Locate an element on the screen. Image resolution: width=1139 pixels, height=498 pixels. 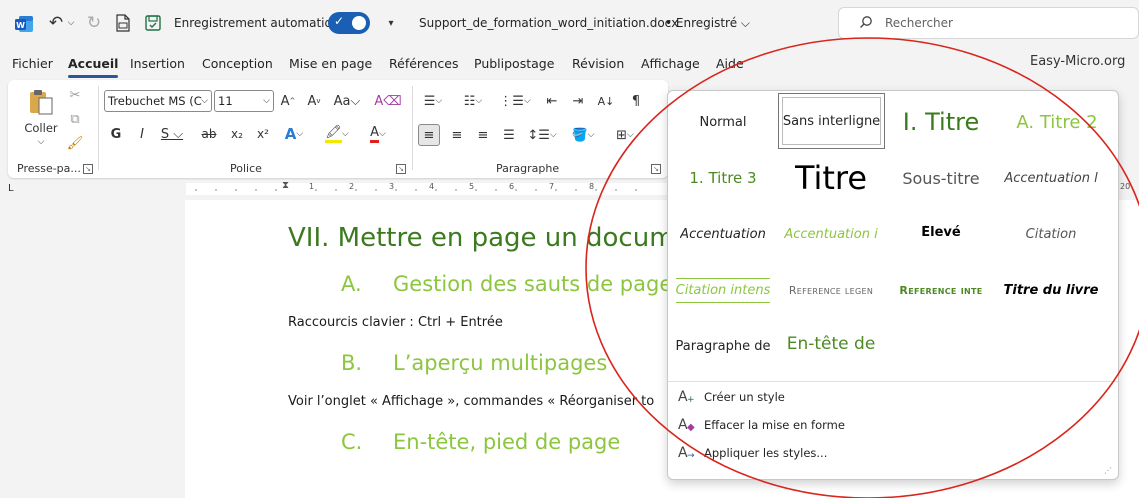
align-center-icon: ≡ is located at coordinates (457, 135).